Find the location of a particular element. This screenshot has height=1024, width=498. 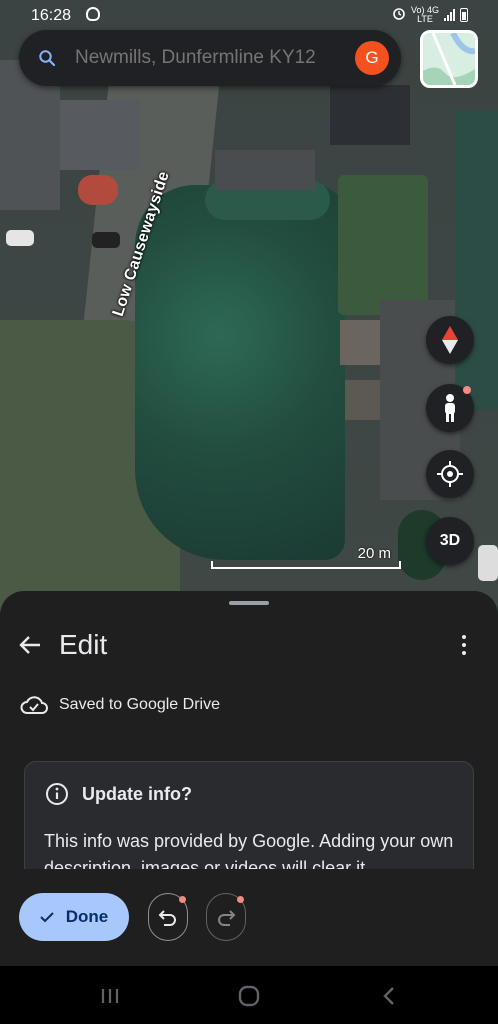

pegman-icon is located at coordinates (450, 408).